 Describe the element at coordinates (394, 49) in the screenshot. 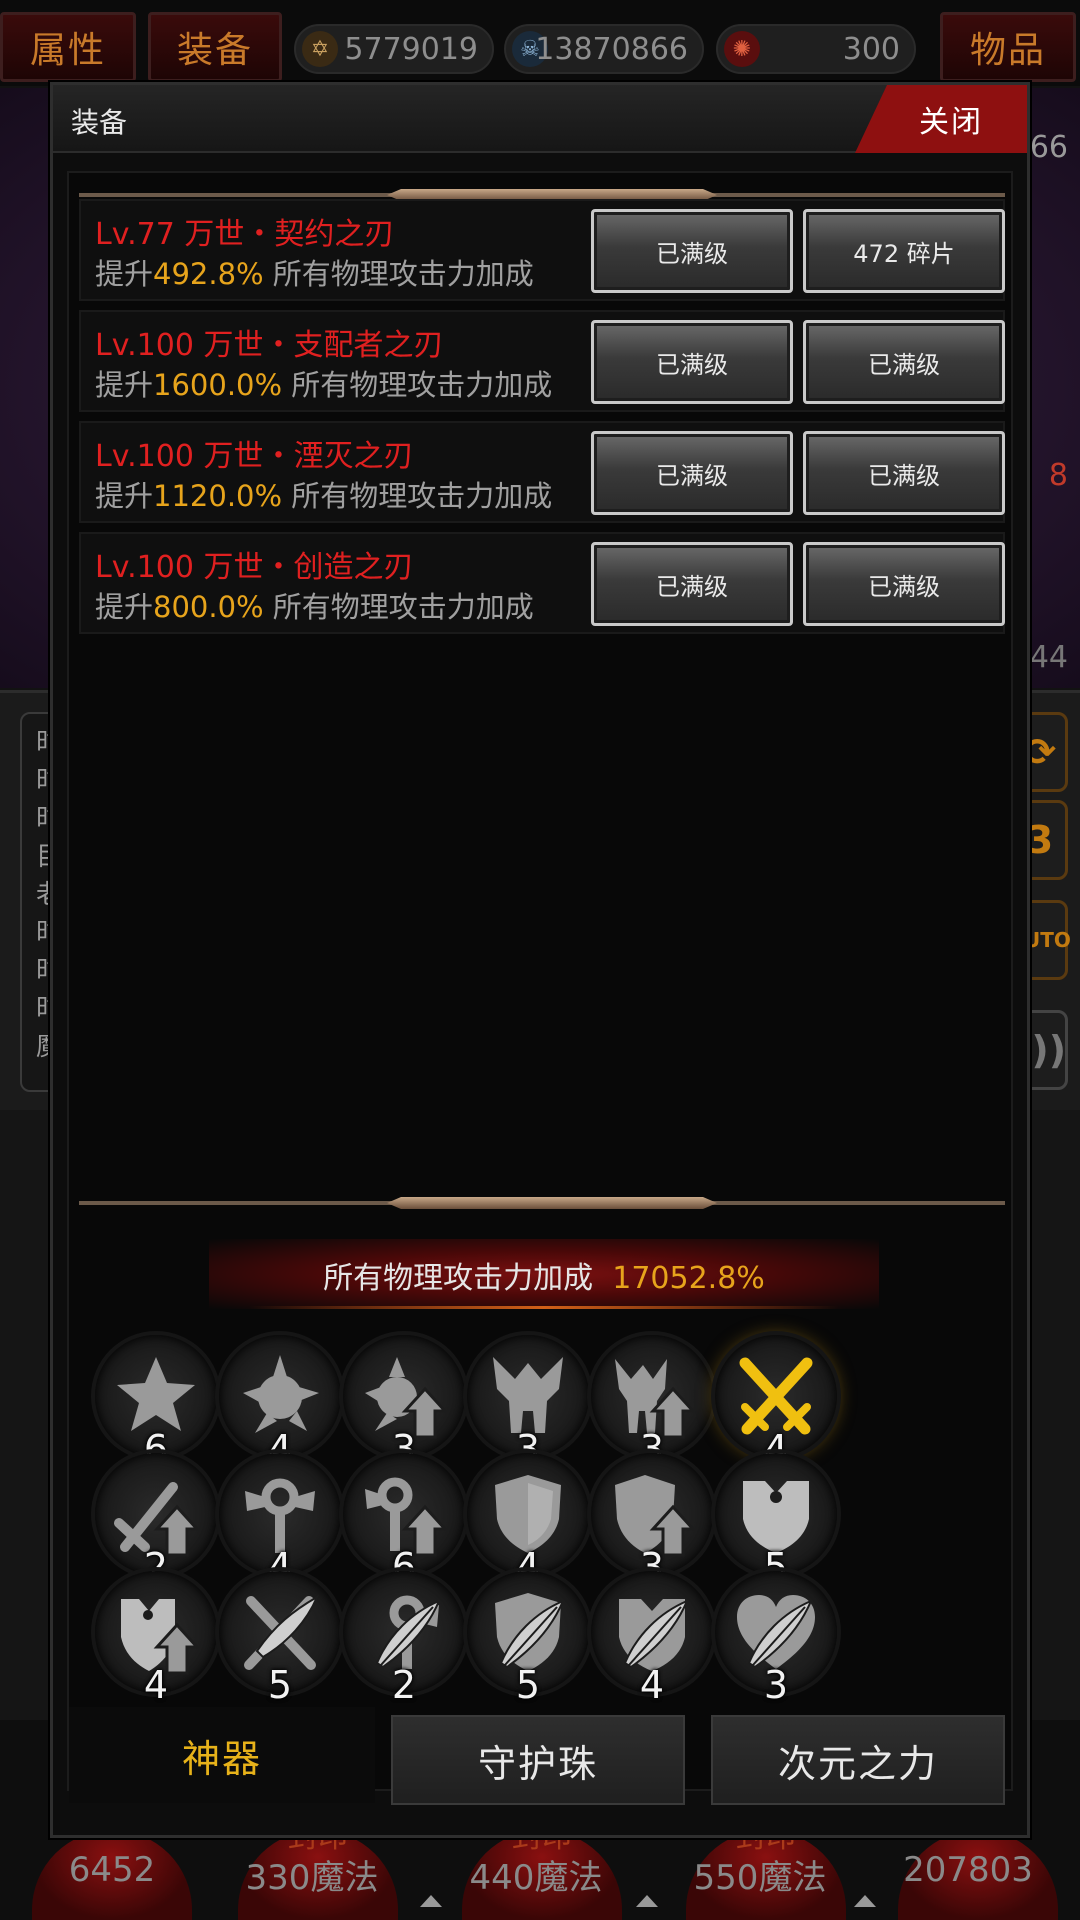

I see `currency-gold: ✡ 5779019` at that location.